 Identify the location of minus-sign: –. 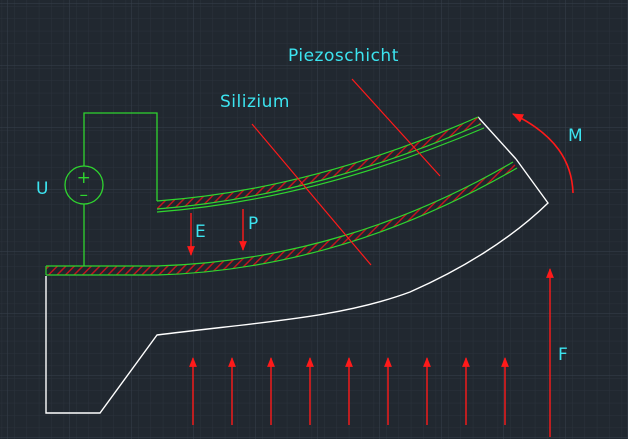
(84, 195).